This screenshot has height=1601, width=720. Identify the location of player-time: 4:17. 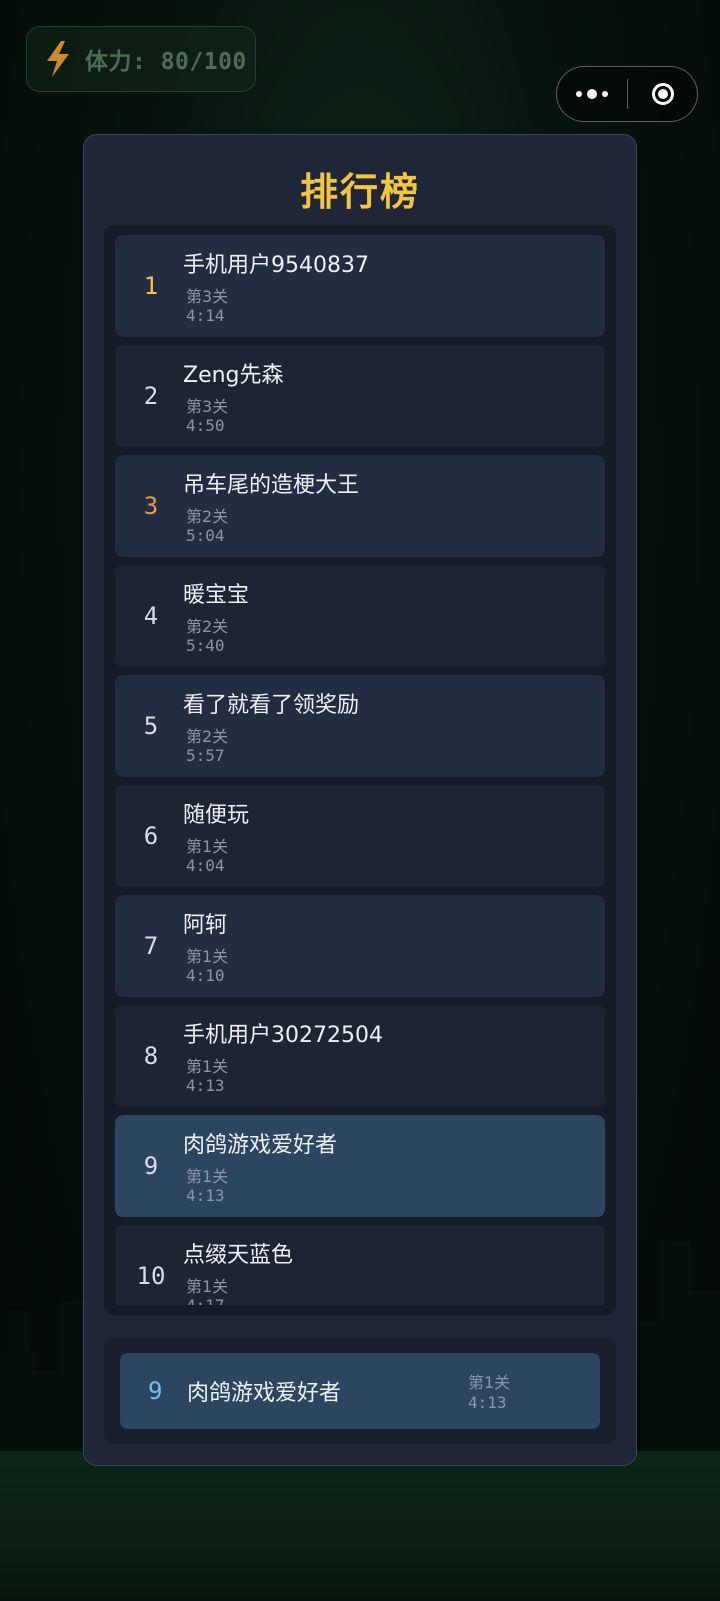
(205, 1300).